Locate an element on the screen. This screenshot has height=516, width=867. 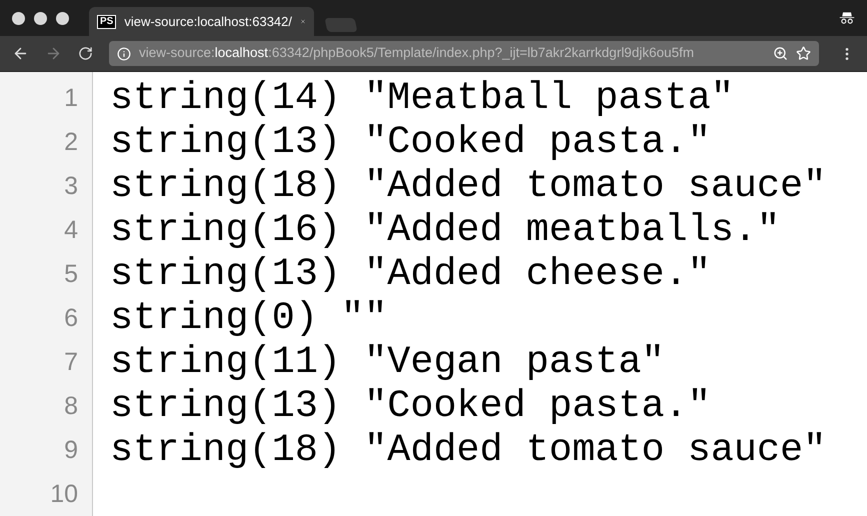
line-number: 2 is located at coordinates (71, 142).